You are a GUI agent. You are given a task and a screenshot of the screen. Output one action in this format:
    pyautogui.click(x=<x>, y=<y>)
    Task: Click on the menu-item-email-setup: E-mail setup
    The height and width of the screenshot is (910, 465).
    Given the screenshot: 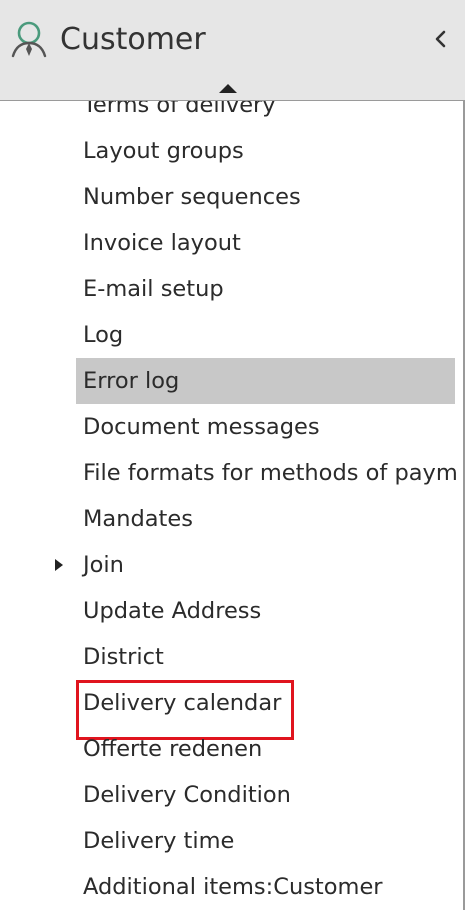 What is the action you would take?
    pyautogui.click(x=231, y=289)
    